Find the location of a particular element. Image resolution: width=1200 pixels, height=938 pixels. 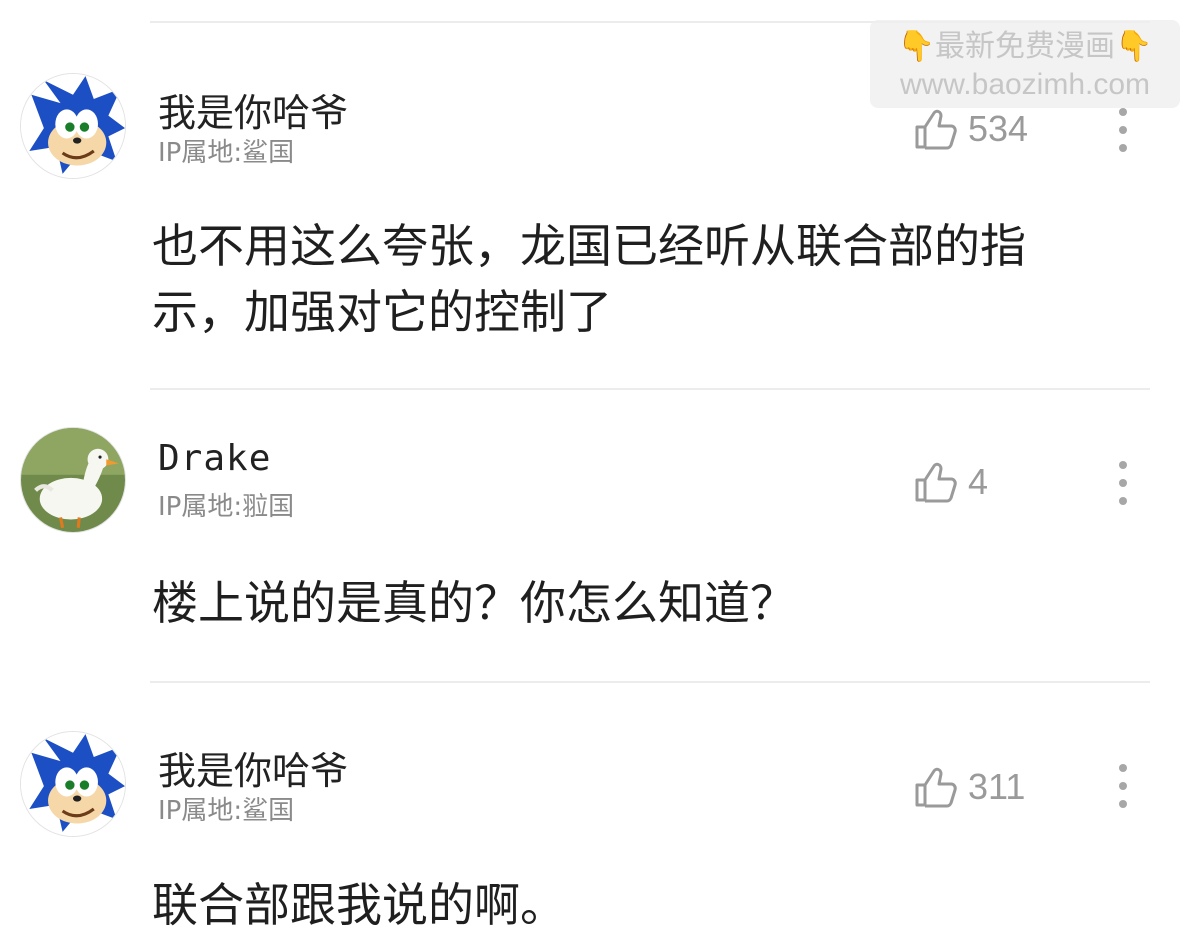

comment-text: 联合部跟我说的啊。 is located at coordinates (359, 905).